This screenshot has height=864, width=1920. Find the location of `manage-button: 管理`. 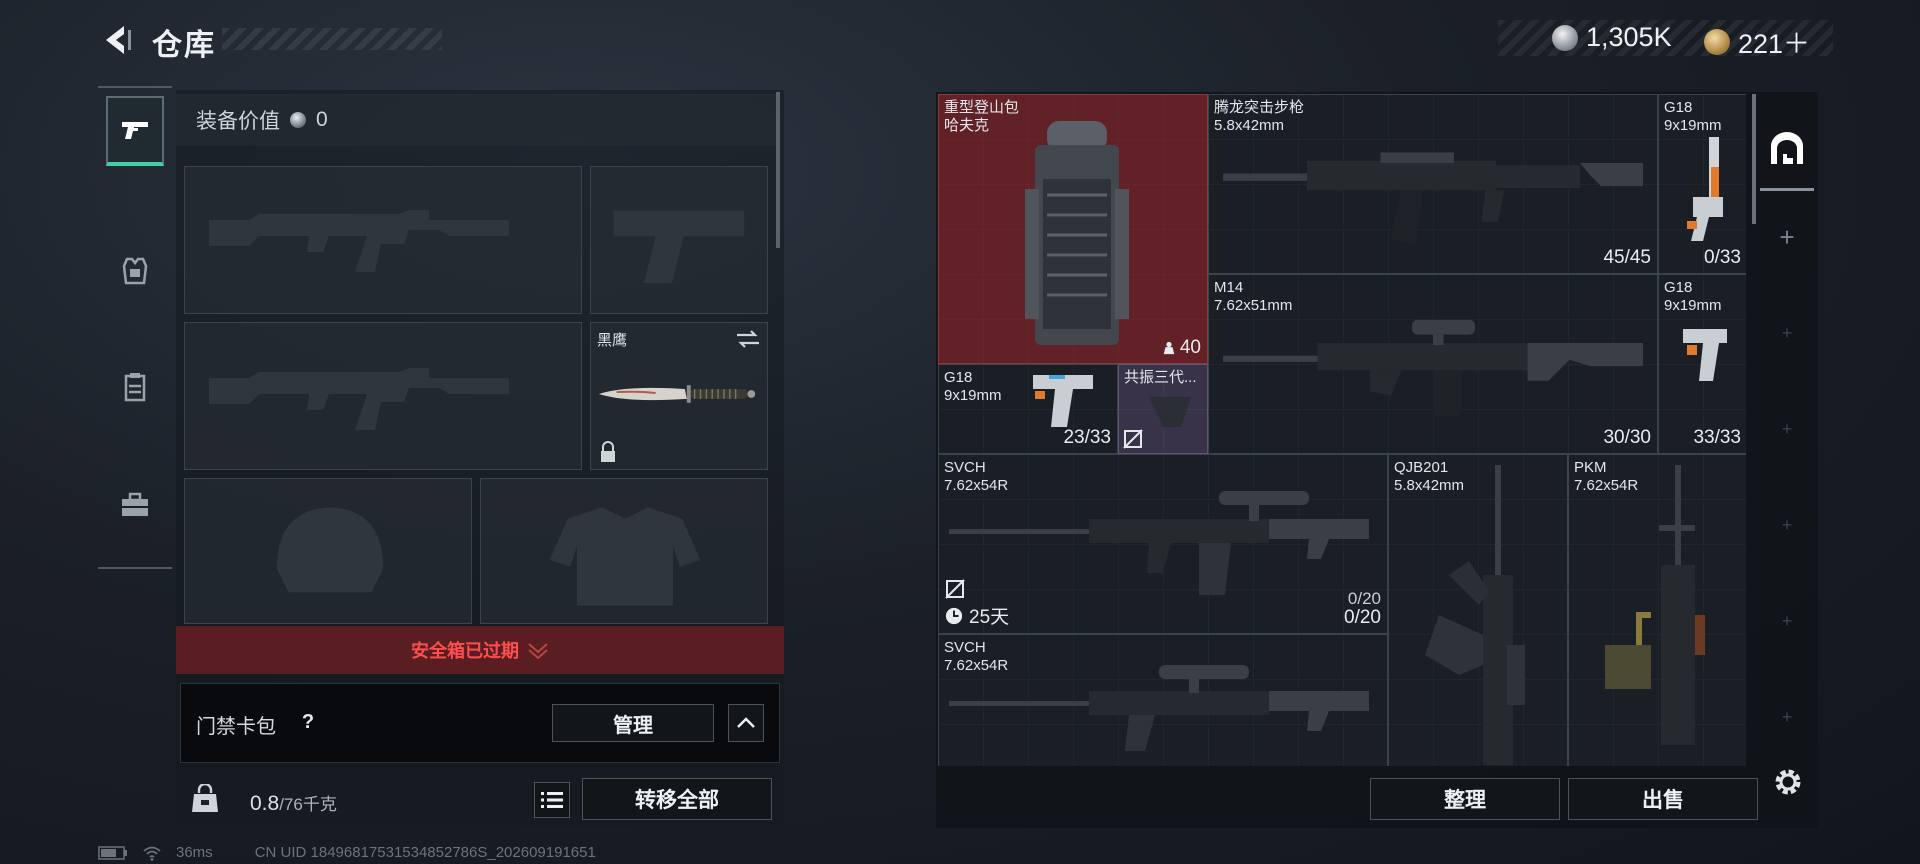

manage-button: 管理 is located at coordinates (633, 723).